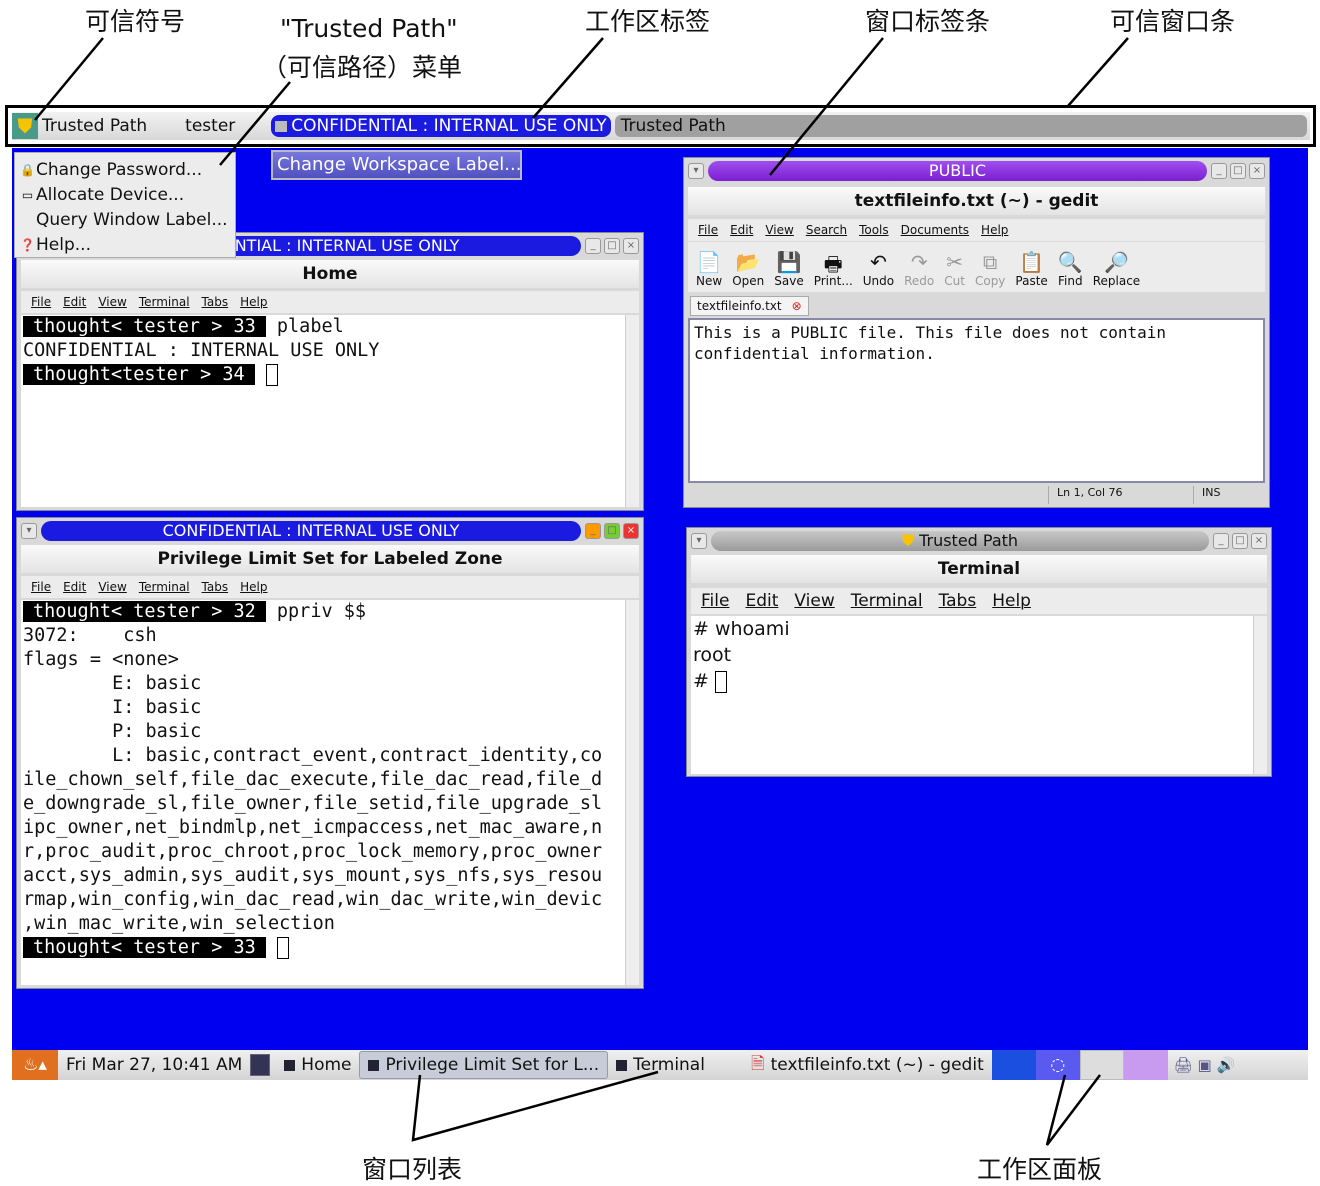 This screenshot has height=1186, width=1320. What do you see at coordinates (317, 1065) in the screenshot?
I see `task-home: Home` at bounding box center [317, 1065].